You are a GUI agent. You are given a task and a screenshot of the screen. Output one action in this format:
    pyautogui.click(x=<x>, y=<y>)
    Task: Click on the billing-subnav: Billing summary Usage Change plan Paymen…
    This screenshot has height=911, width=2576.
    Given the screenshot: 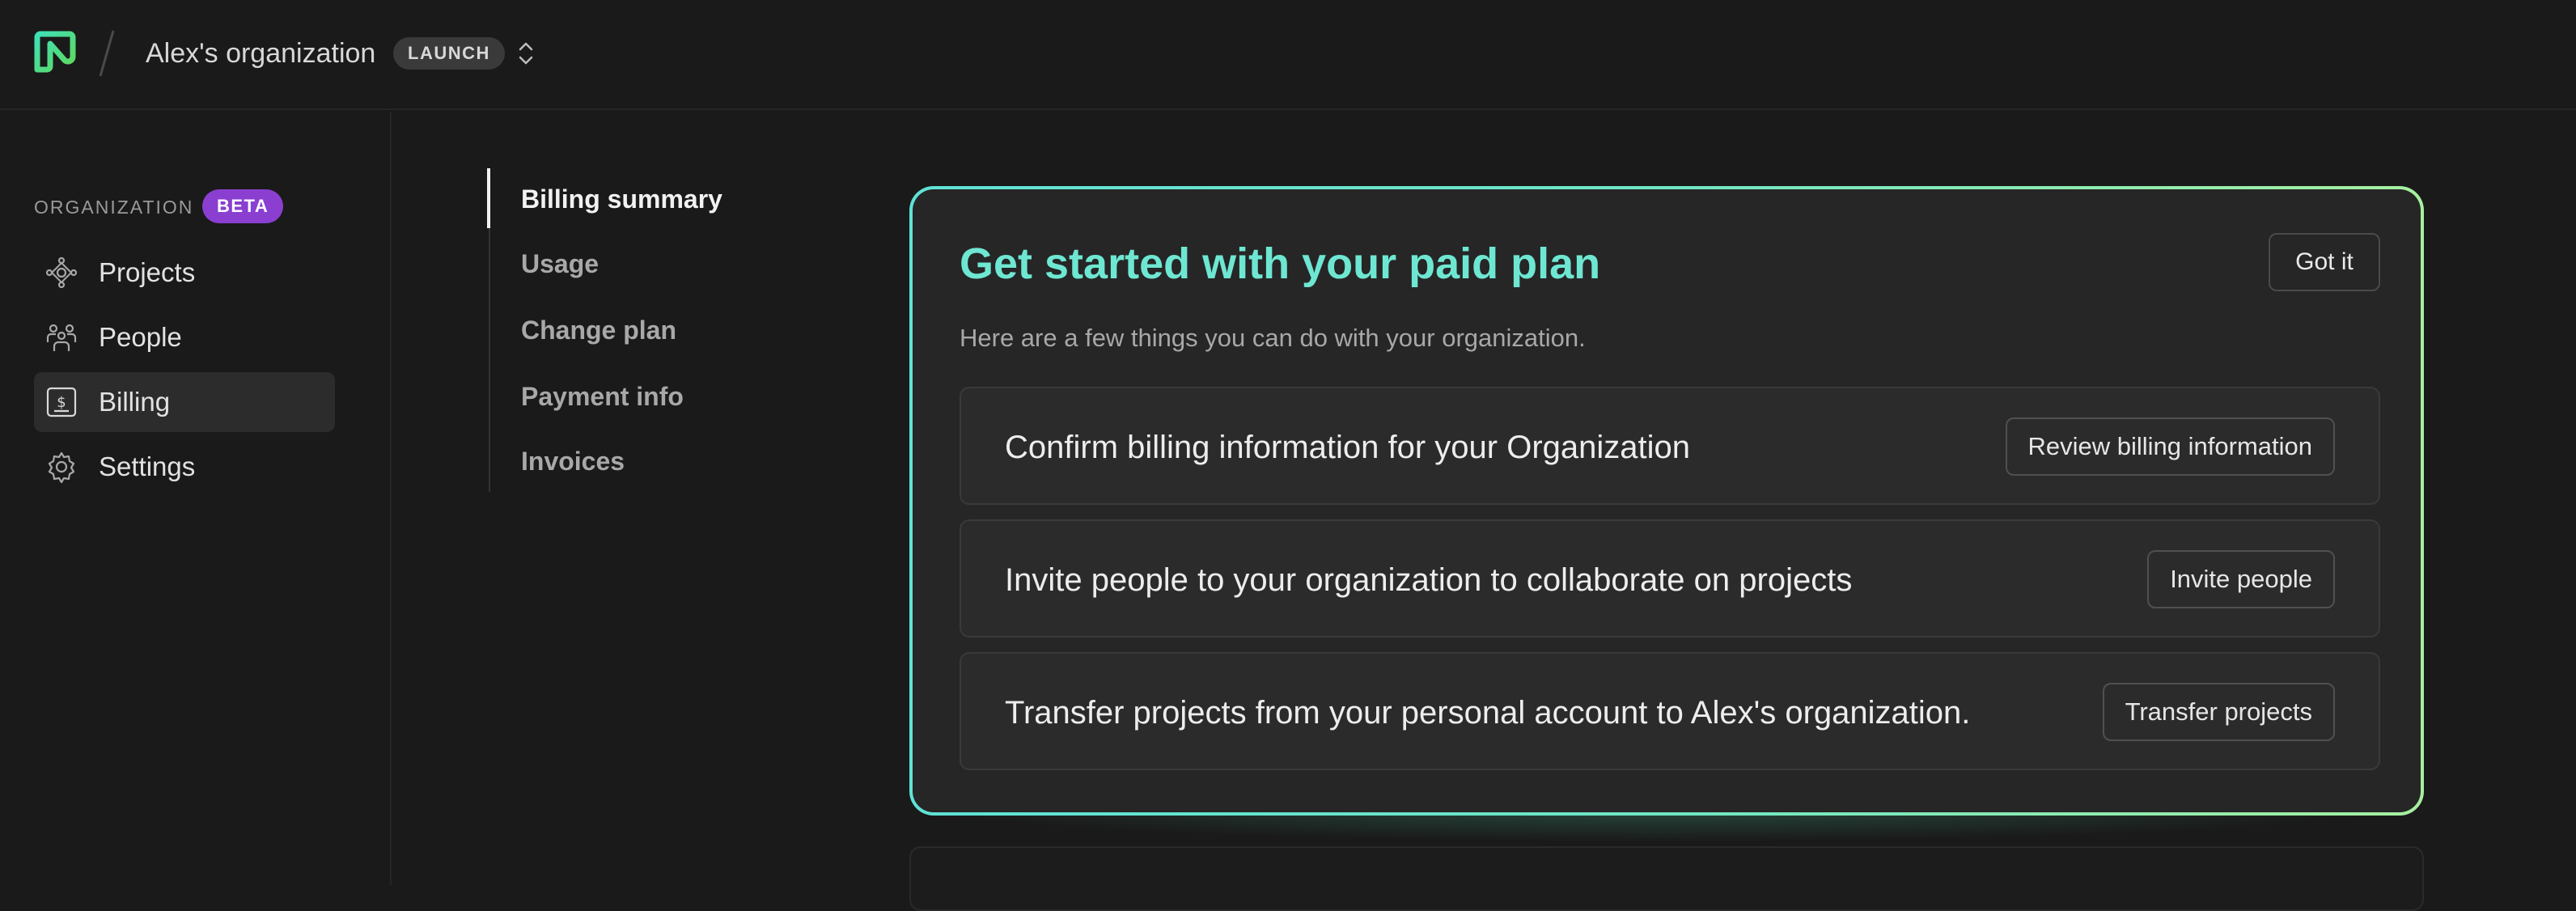 What is the action you would take?
    pyautogui.click(x=633, y=330)
    